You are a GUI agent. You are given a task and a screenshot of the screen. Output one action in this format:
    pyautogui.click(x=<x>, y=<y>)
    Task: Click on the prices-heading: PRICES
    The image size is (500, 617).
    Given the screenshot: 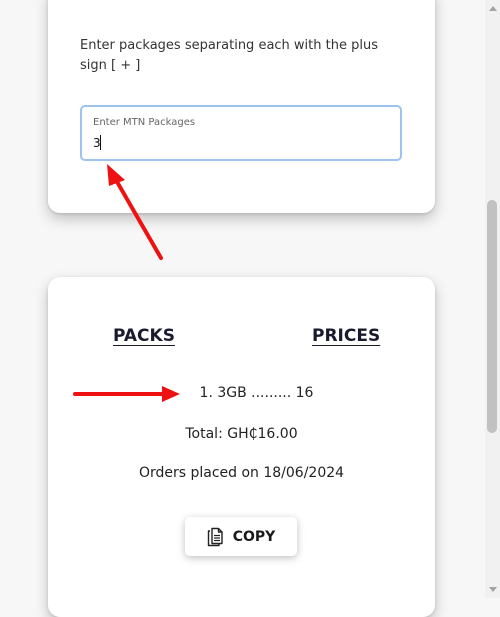 What is the action you would take?
    pyautogui.click(x=346, y=336)
    